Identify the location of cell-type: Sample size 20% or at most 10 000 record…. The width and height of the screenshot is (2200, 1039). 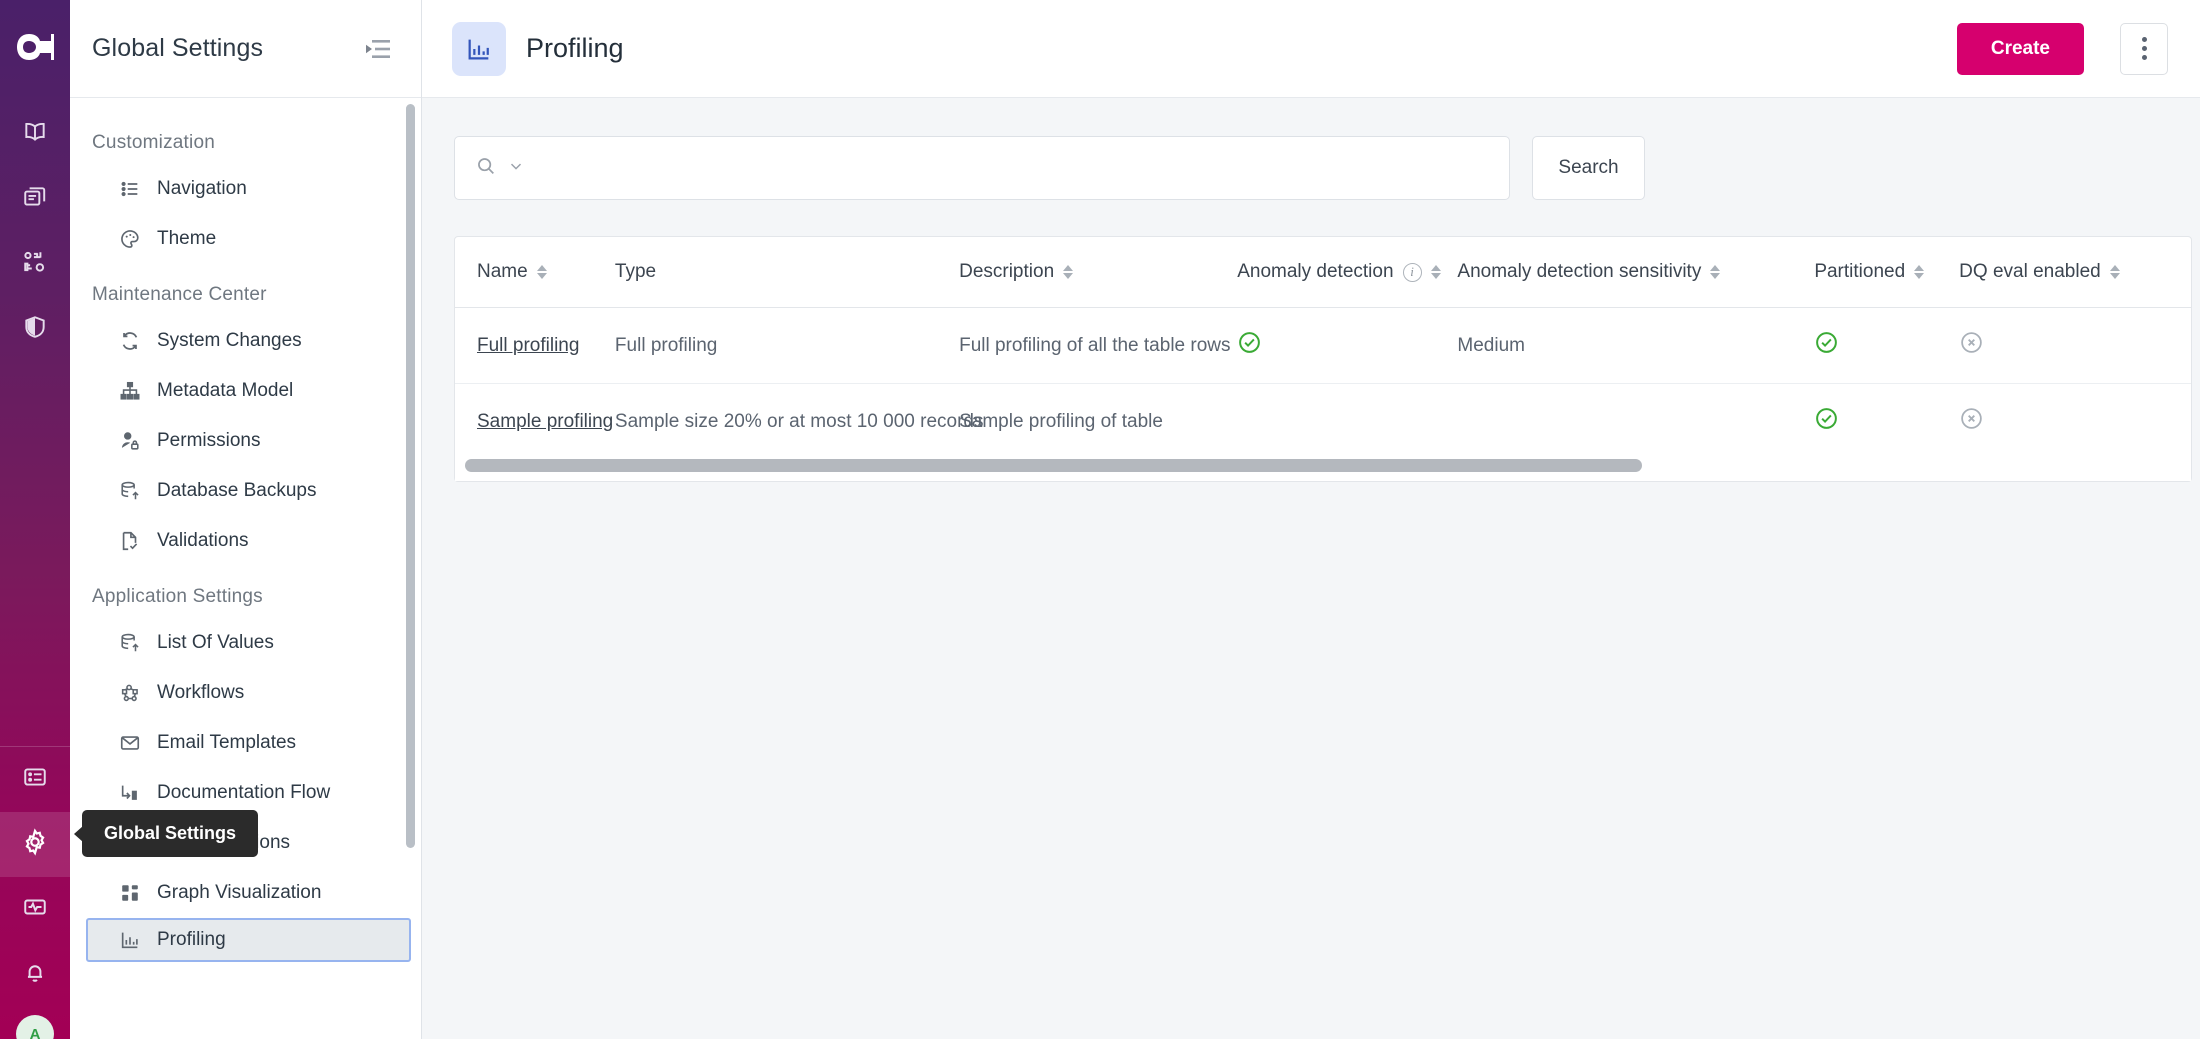
(799, 421).